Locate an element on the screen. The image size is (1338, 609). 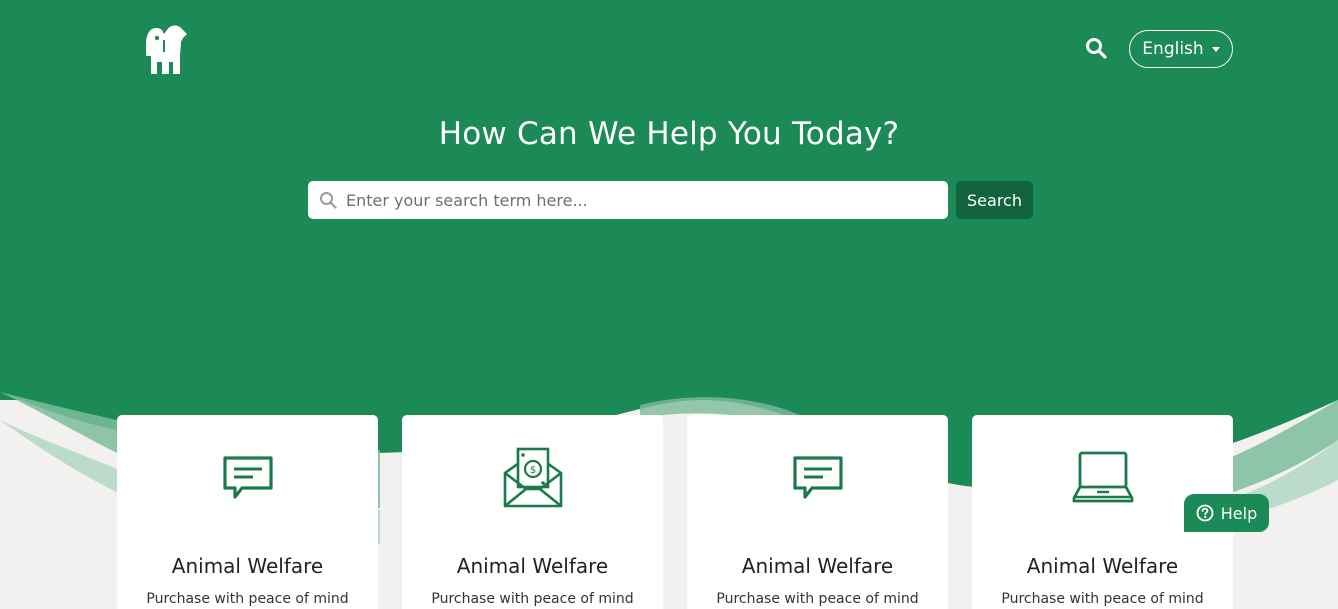
search-field is located at coordinates (628, 200).